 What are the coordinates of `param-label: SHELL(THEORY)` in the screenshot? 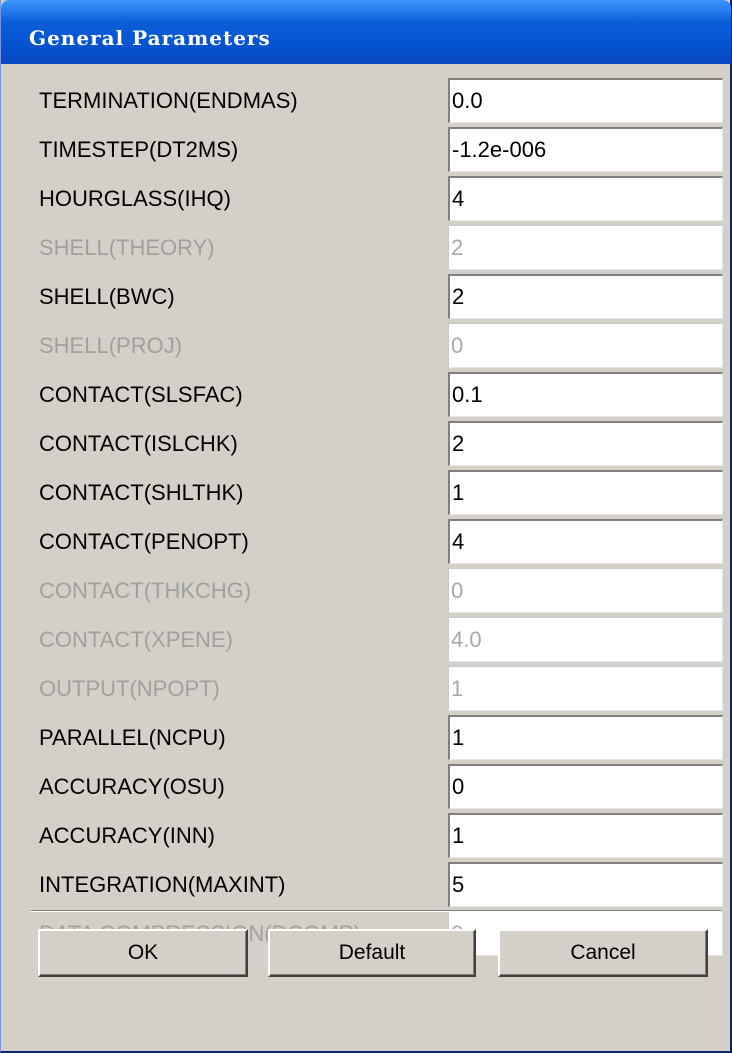 It's located at (127, 247).